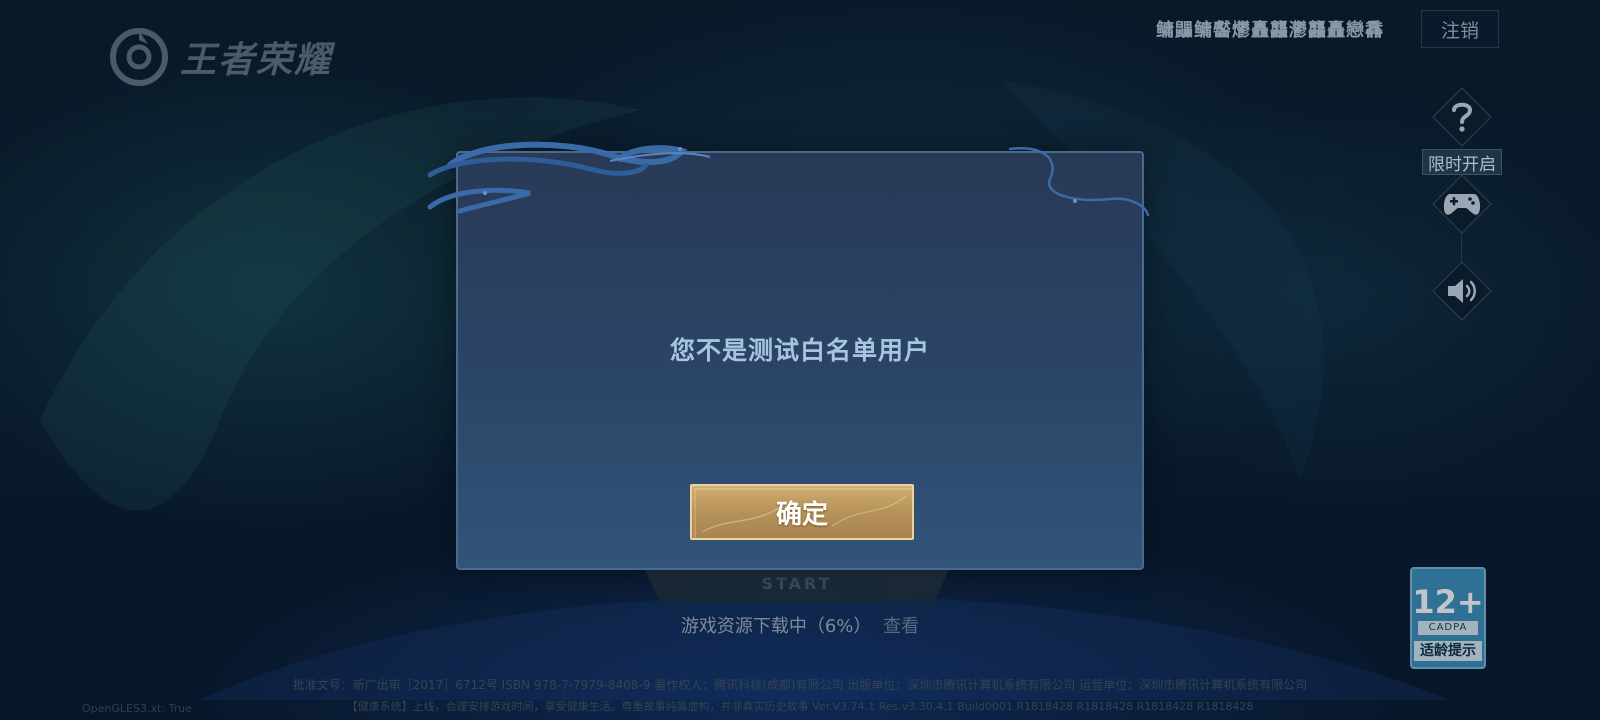  I want to click on age-rating-org: CADPA, so click(1448, 628).